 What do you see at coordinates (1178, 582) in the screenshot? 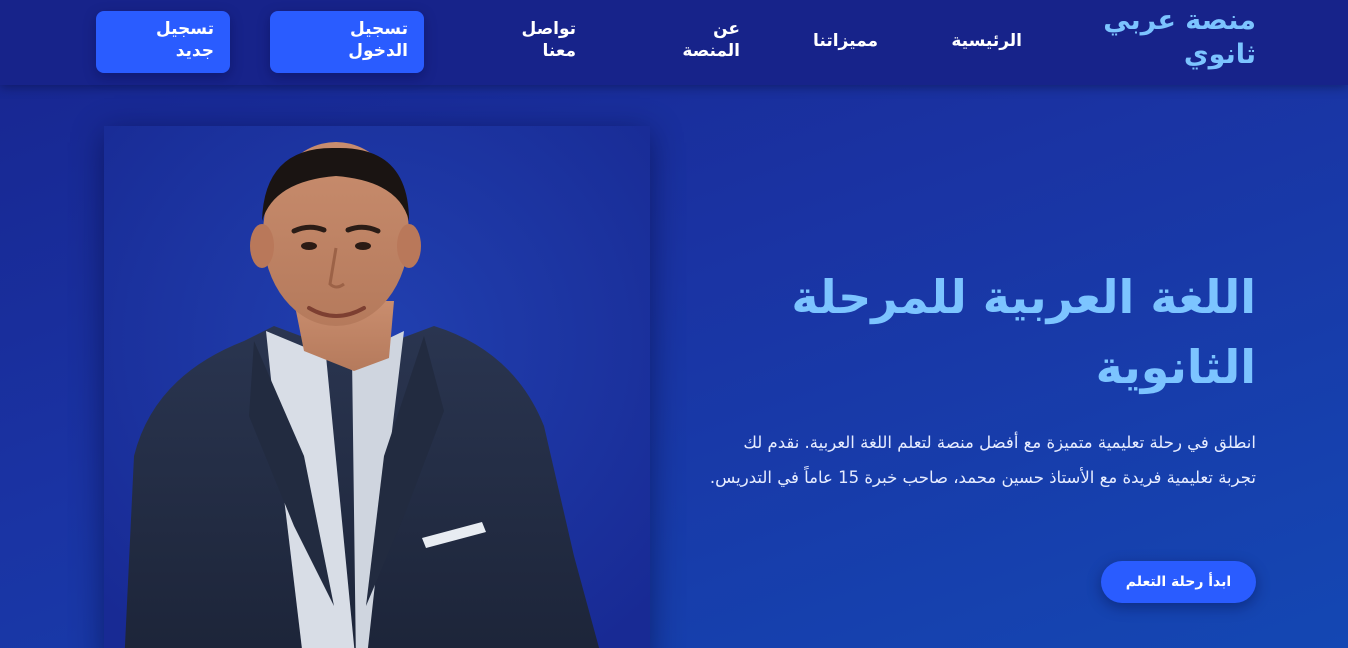
I see `start-learning-button: ابدأ رحلة التعلم` at bounding box center [1178, 582].